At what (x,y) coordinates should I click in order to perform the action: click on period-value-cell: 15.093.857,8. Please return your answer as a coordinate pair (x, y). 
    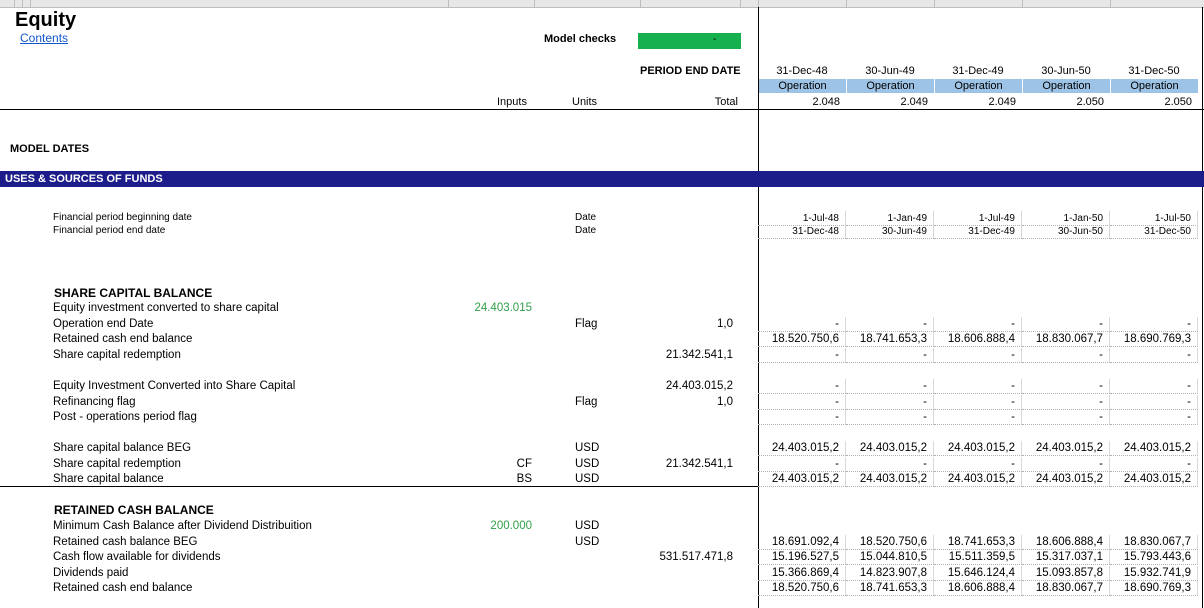
    Looking at the image, I should click on (1066, 573).